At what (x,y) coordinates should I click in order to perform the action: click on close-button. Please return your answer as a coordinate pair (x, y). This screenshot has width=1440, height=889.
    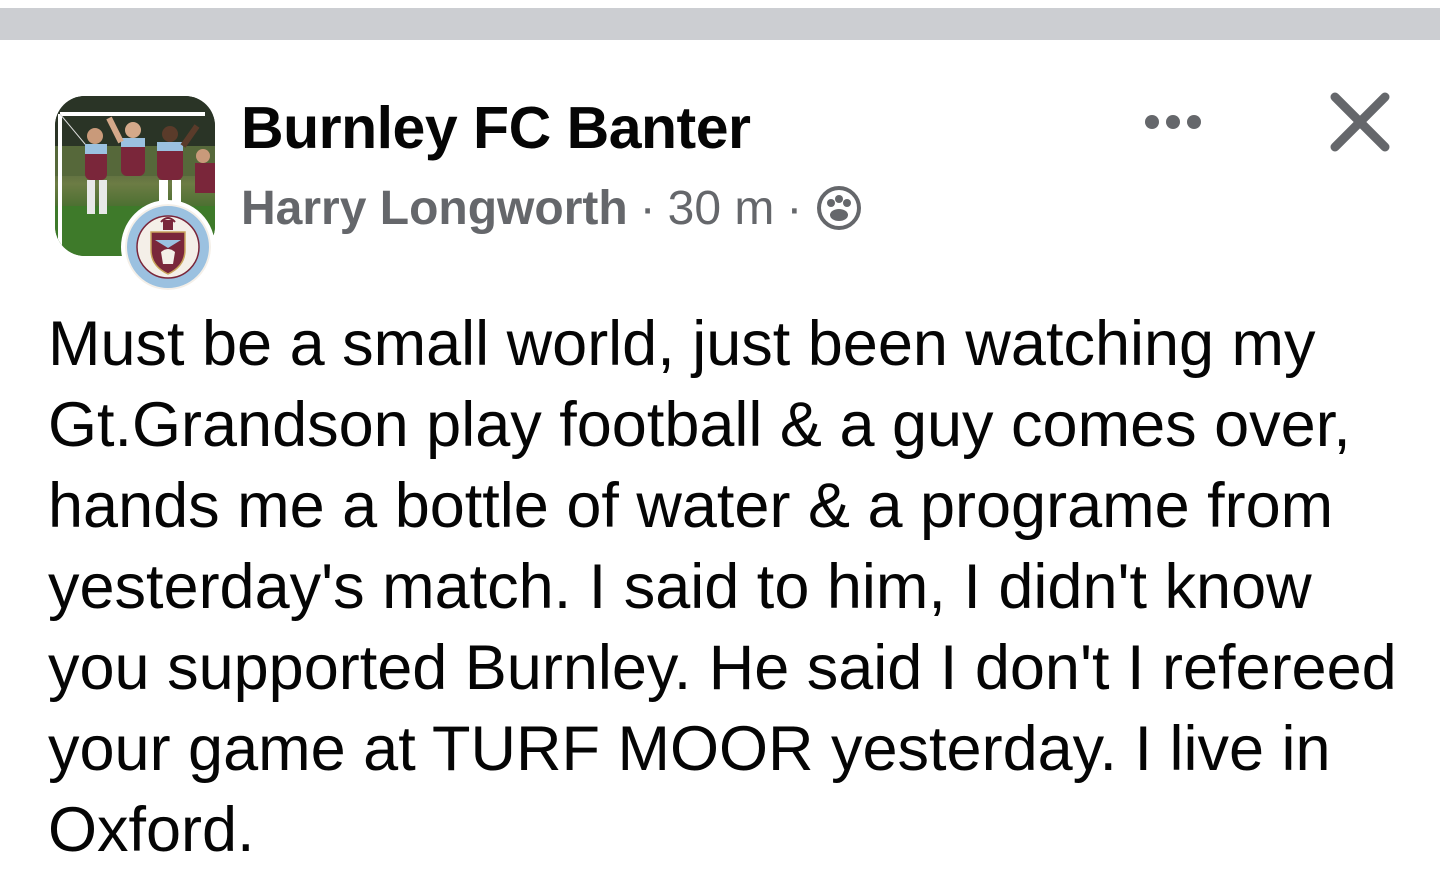
    Looking at the image, I should click on (1360, 122).